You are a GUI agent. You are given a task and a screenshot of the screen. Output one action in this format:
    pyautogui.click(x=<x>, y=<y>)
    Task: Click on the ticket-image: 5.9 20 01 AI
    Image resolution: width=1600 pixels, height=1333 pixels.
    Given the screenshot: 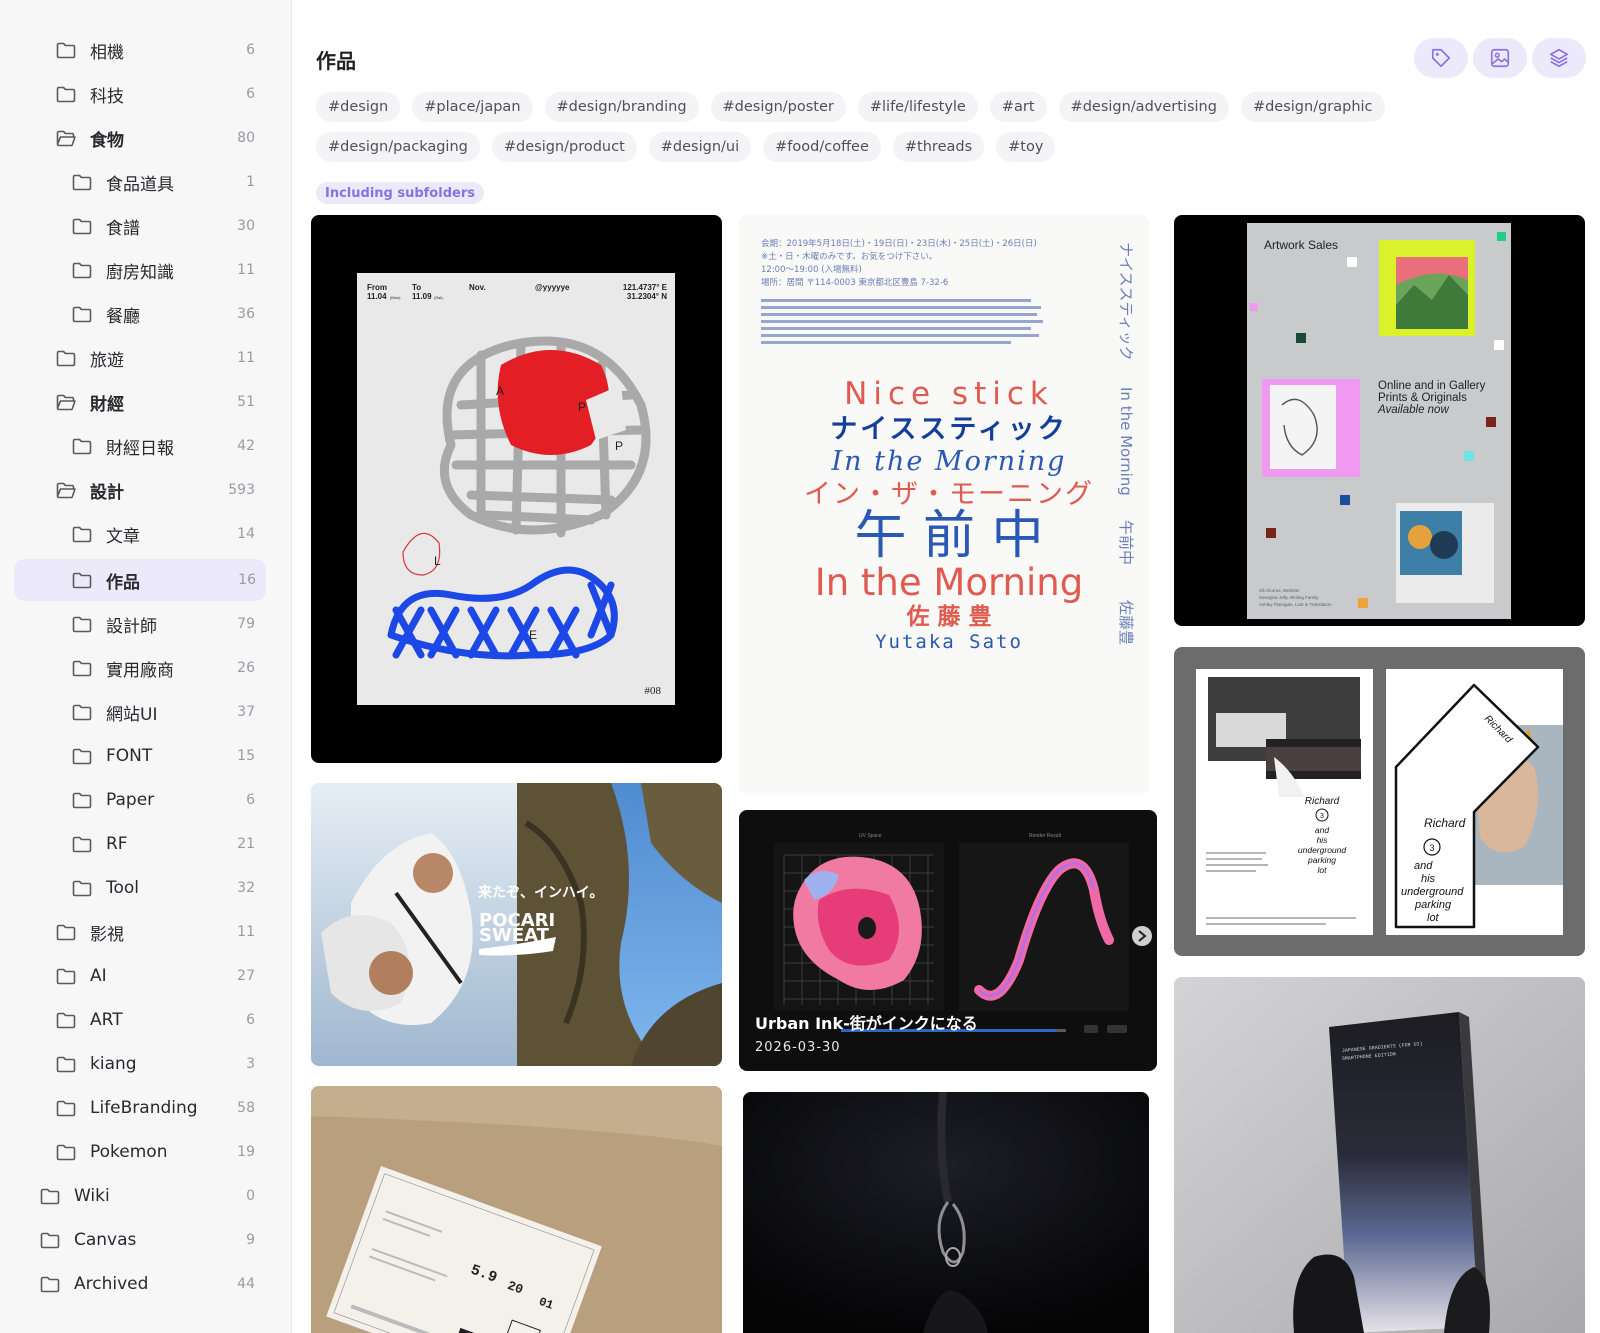 What is the action you would take?
    pyautogui.click(x=516, y=1209)
    